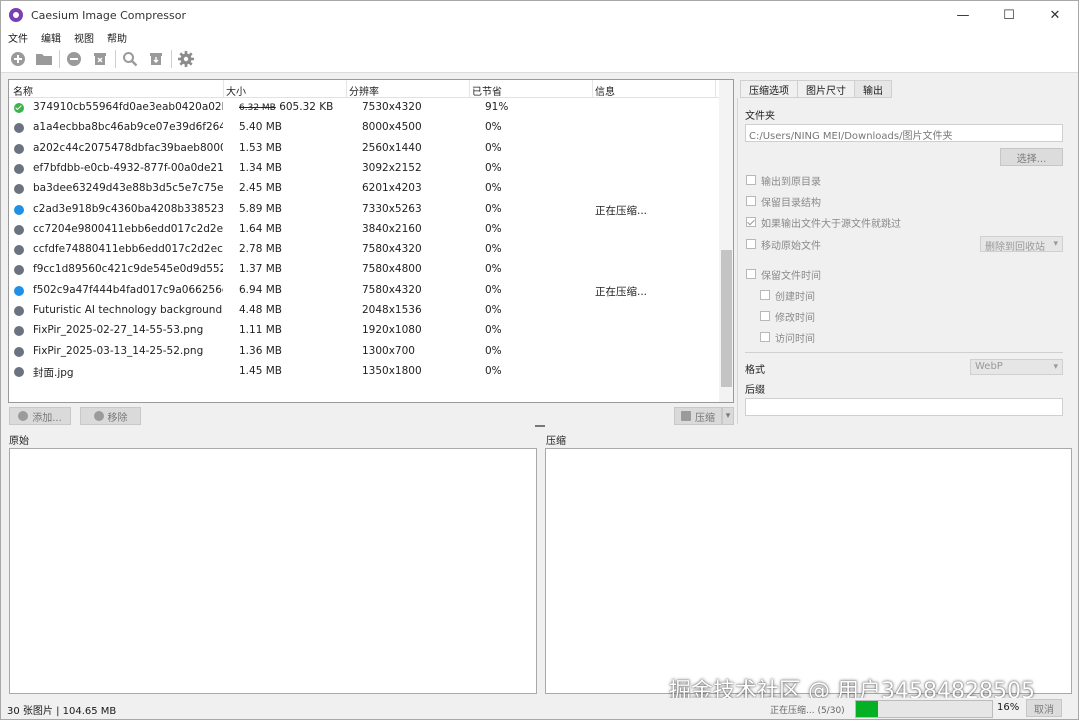  Describe the element at coordinates (44, 59) in the screenshot. I see `folder-icon` at that location.